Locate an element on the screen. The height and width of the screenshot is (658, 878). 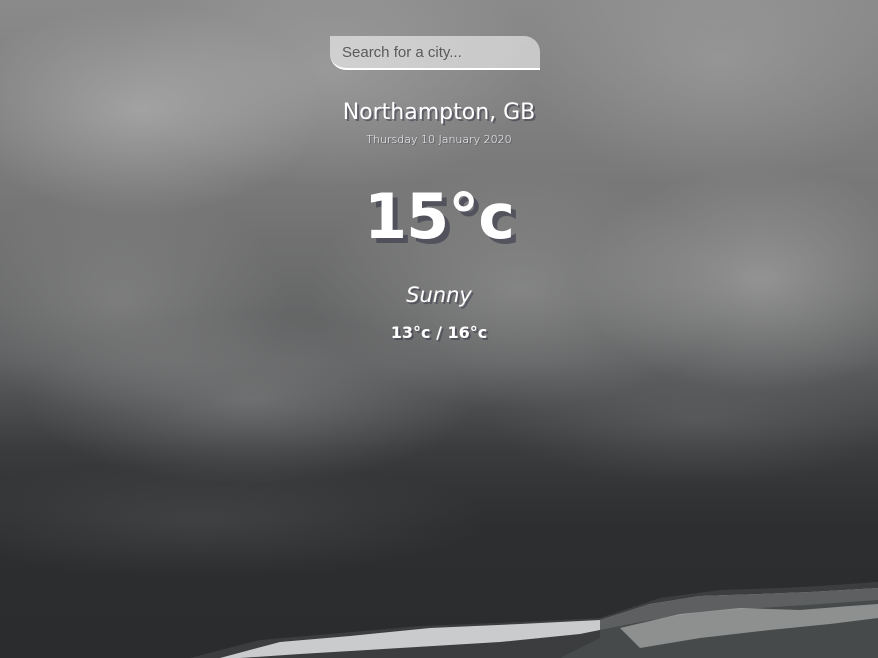
weather-condition: Sunny is located at coordinates (439, 295).